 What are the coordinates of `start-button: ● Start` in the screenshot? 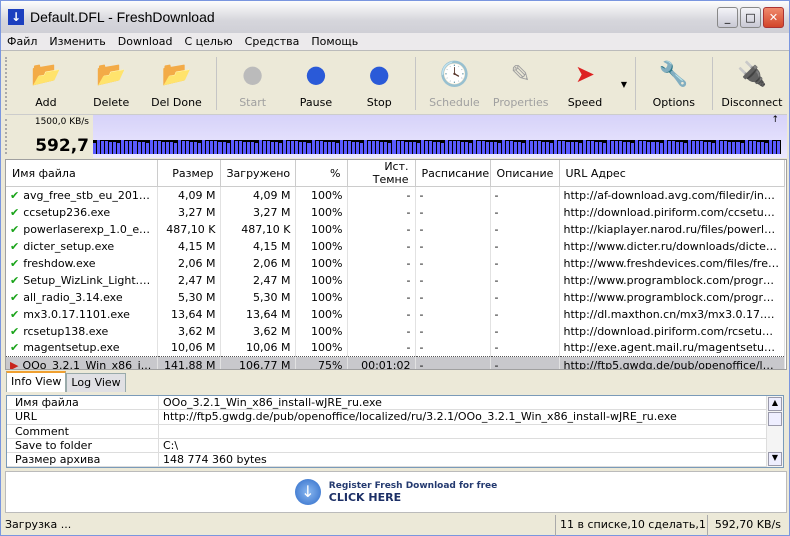 It's located at (253, 84).